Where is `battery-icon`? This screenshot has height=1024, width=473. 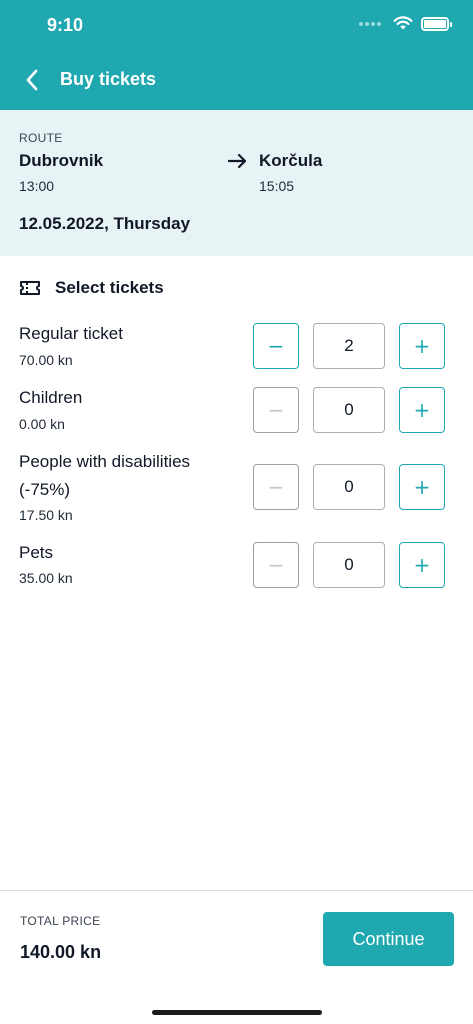 battery-icon is located at coordinates (436, 23).